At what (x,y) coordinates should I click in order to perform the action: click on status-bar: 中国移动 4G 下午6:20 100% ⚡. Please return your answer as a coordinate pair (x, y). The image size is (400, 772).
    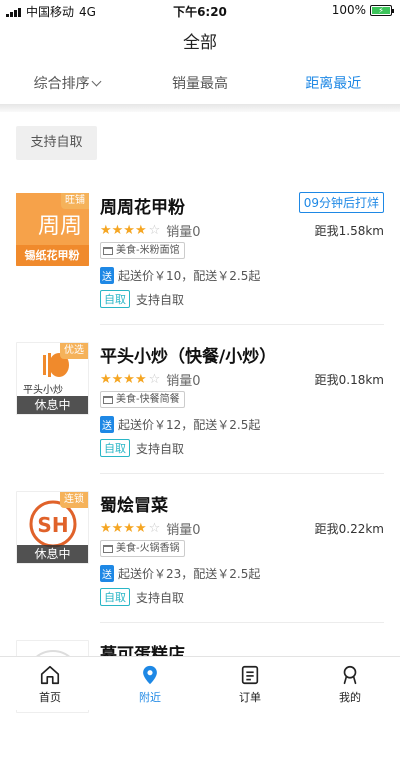
    Looking at the image, I should click on (200, 10).